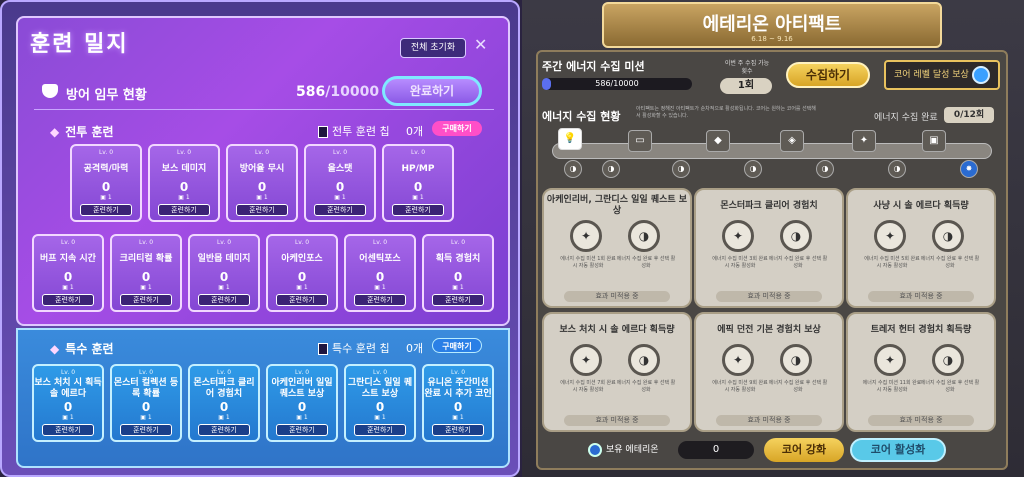 This screenshot has height=477, width=1024. Describe the element at coordinates (458, 388) in the screenshot. I see `card-name: 유니온 주간미션 완료 시 추가 코인` at that location.